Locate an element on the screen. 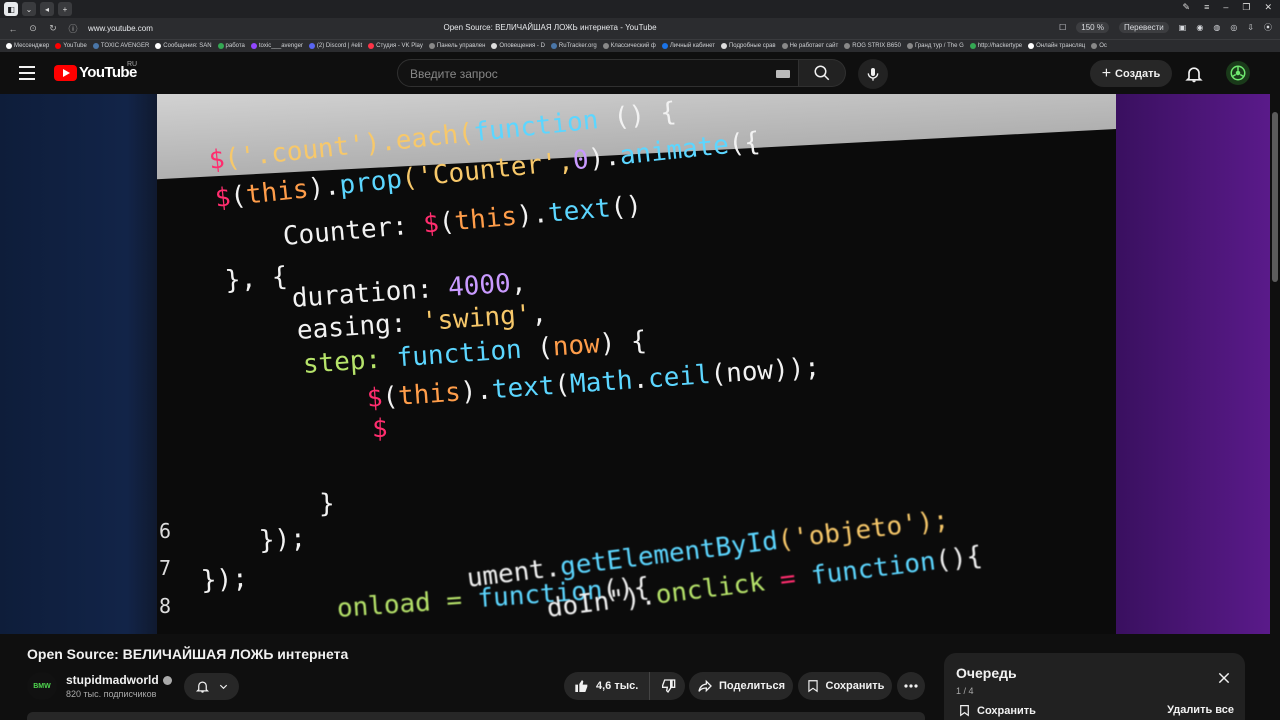 The image size is (1280, 720). scrollbar-thumb is located at coordinates (1275, 197).